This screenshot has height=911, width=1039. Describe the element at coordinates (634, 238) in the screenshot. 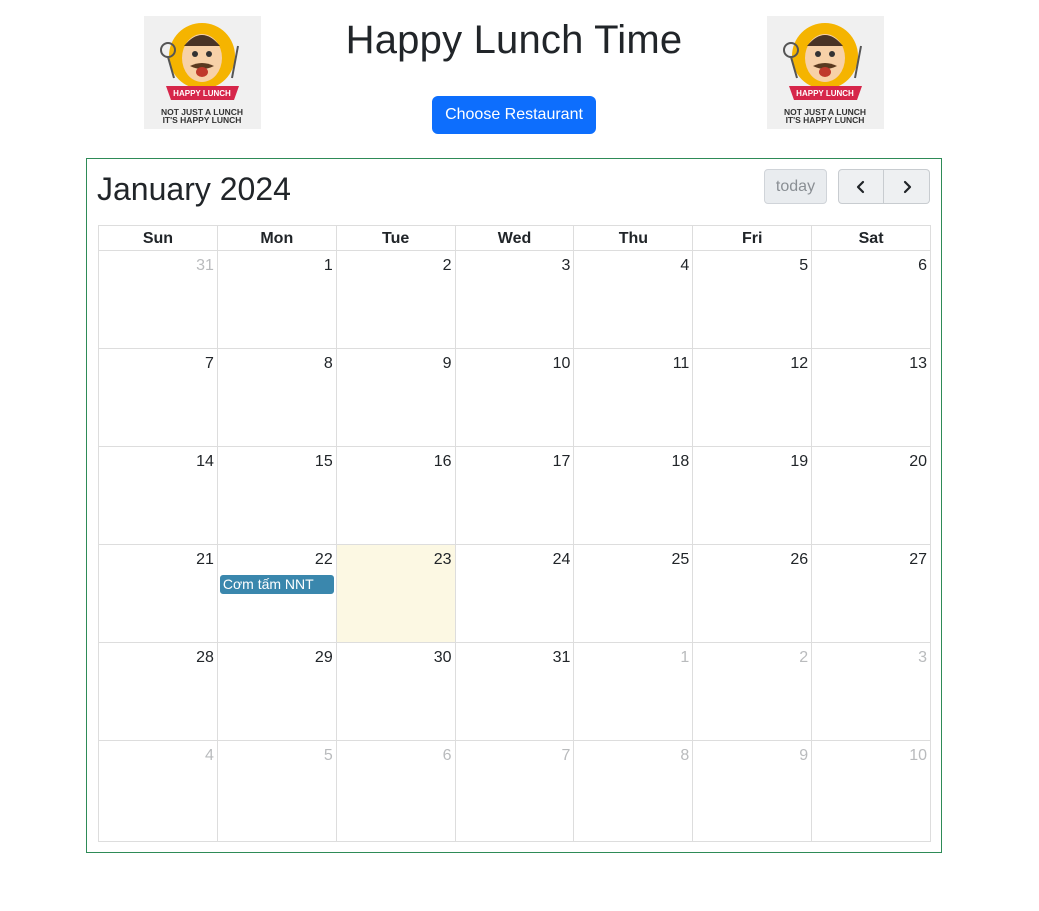

I see `weekday-header-thu: Thu` at that location.